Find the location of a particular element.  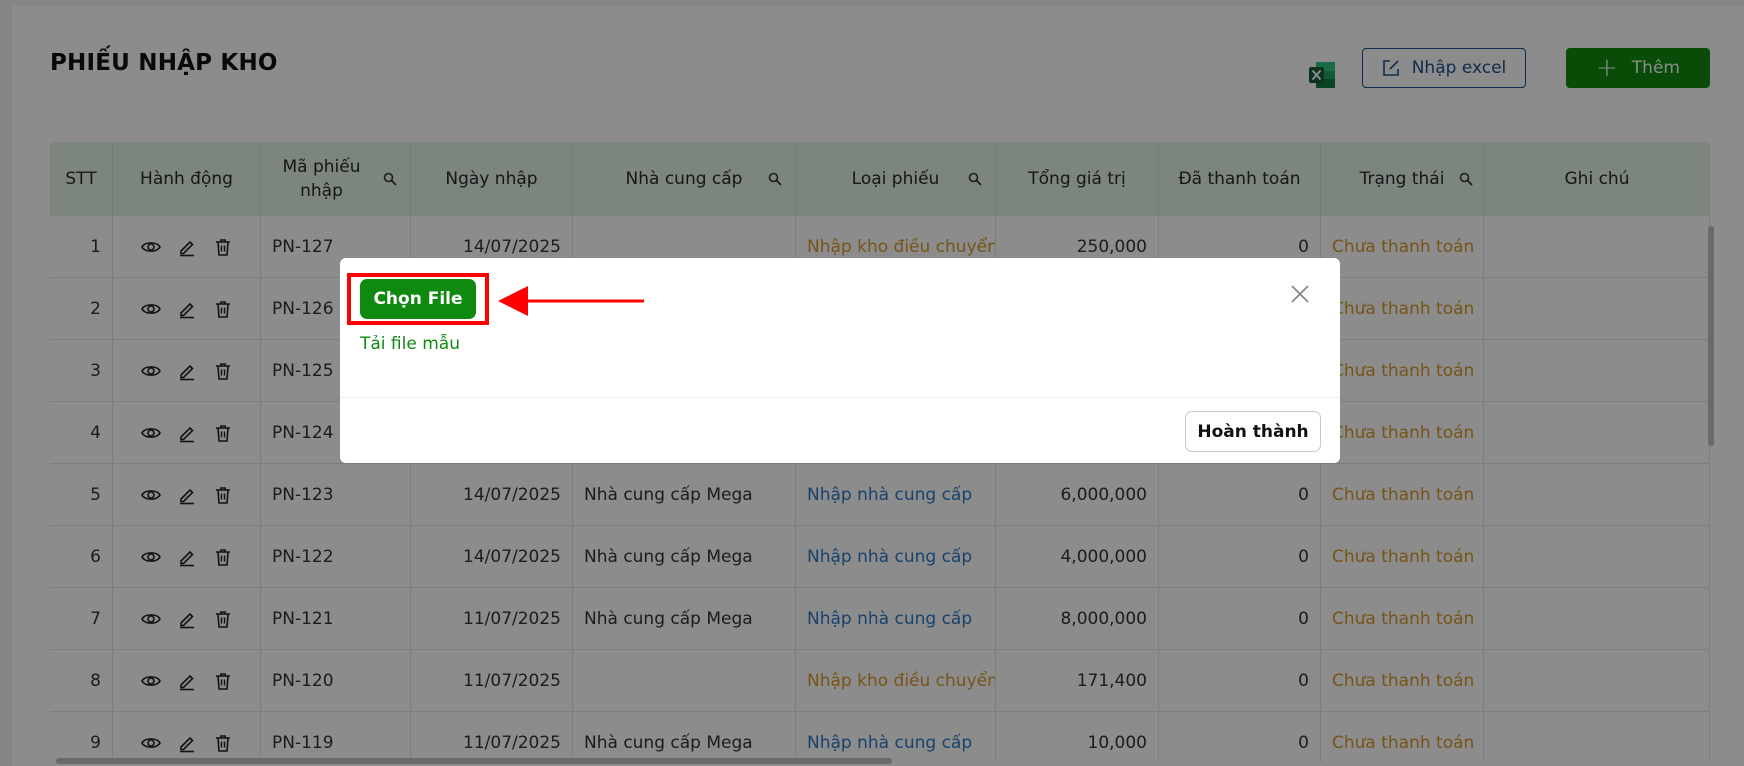

highlight-box is located at coordinates (418, 299).